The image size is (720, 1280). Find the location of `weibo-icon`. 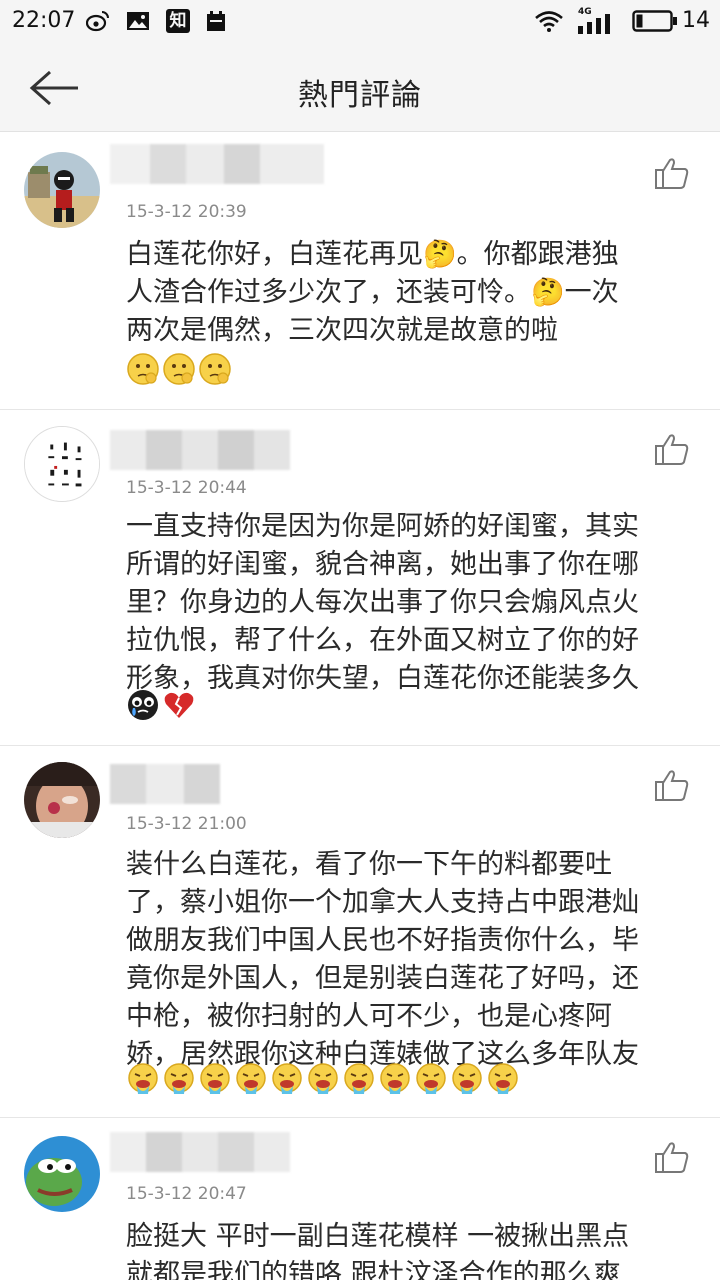

weibo-icon is located at coordinates (97, 21).